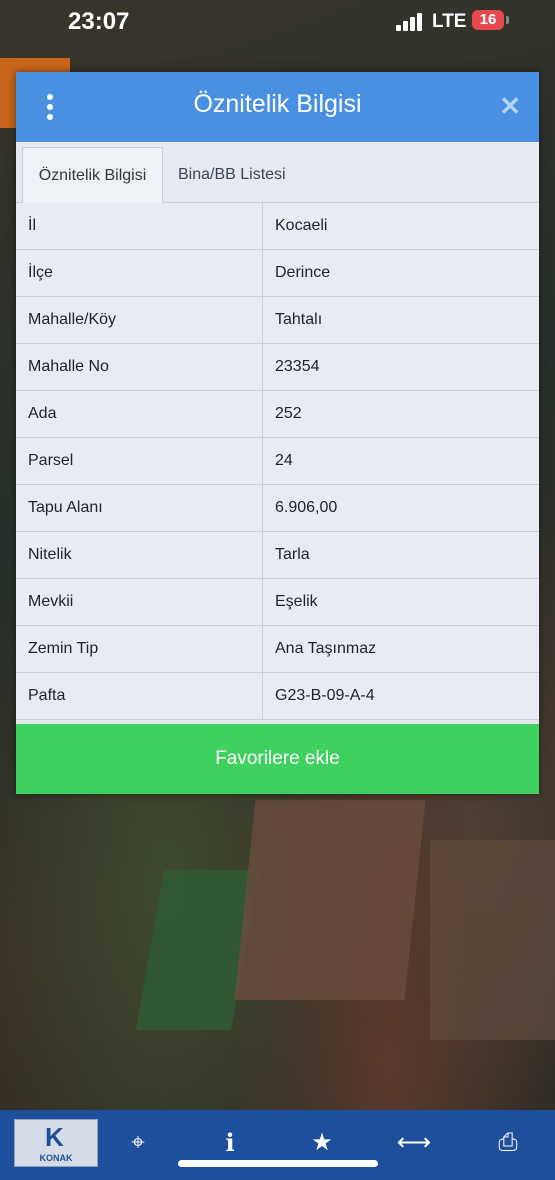  I want to click on table-row: Mahalle No 23354, so click(277, 367).